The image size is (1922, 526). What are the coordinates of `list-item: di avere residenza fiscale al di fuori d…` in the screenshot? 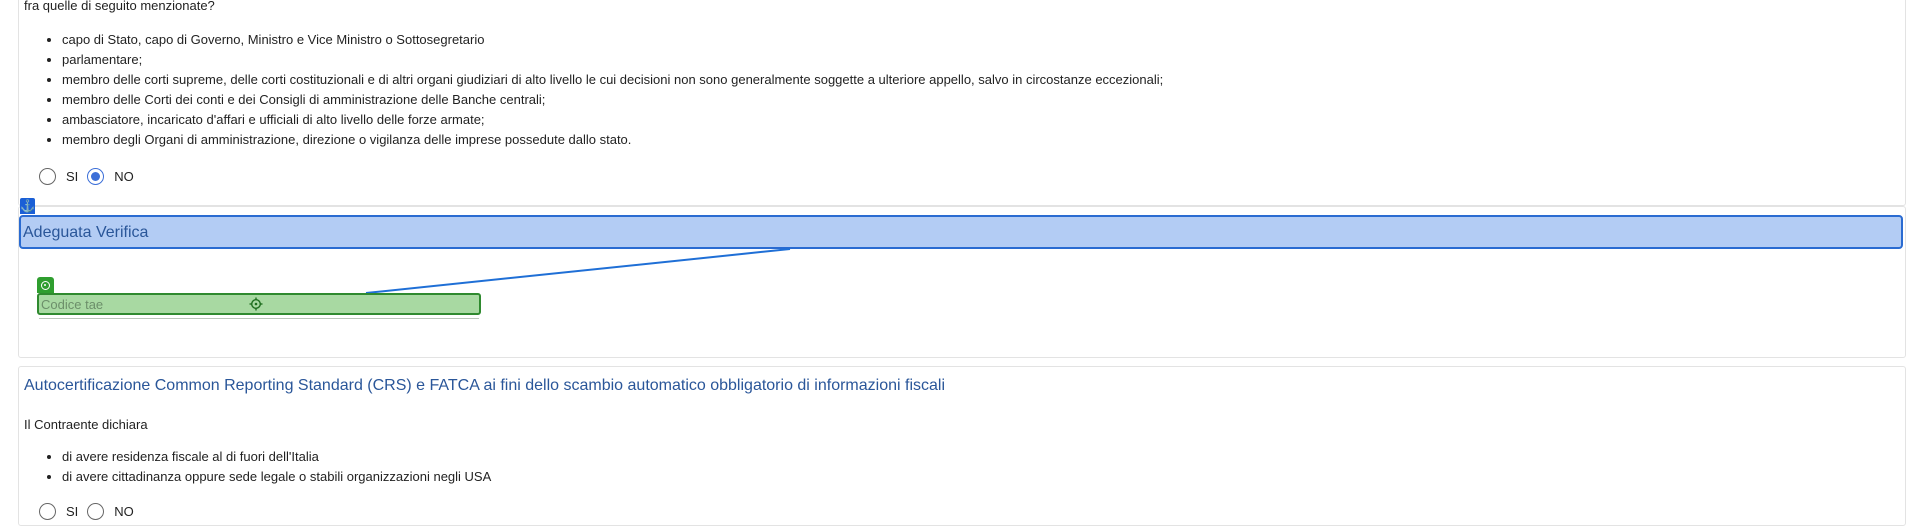 It's located at (276, 457).